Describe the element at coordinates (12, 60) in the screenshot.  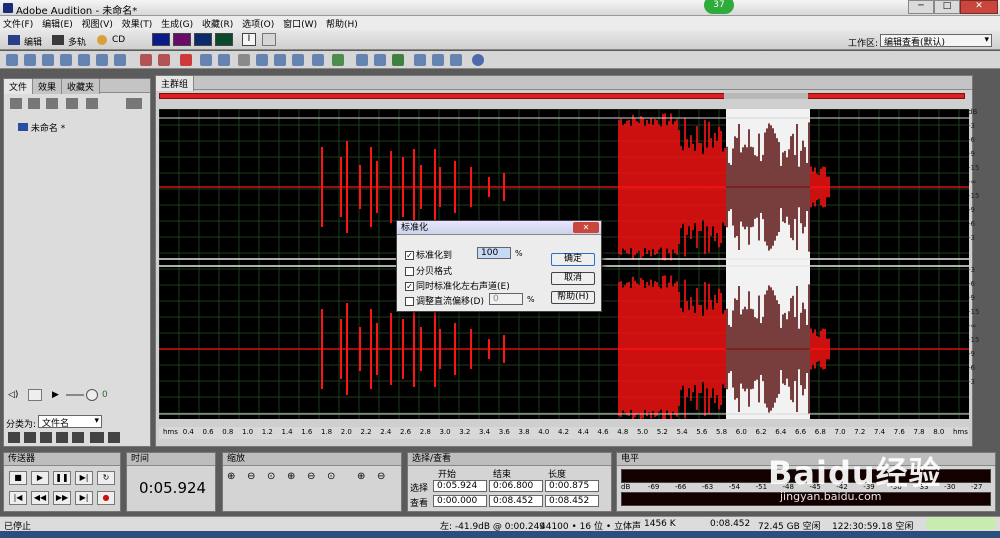
I see `new-file-icon` at that location.